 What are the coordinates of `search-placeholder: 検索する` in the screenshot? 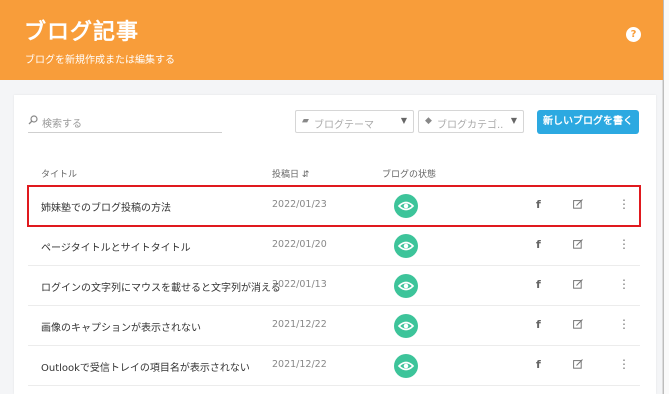 It's located at (62, 124).